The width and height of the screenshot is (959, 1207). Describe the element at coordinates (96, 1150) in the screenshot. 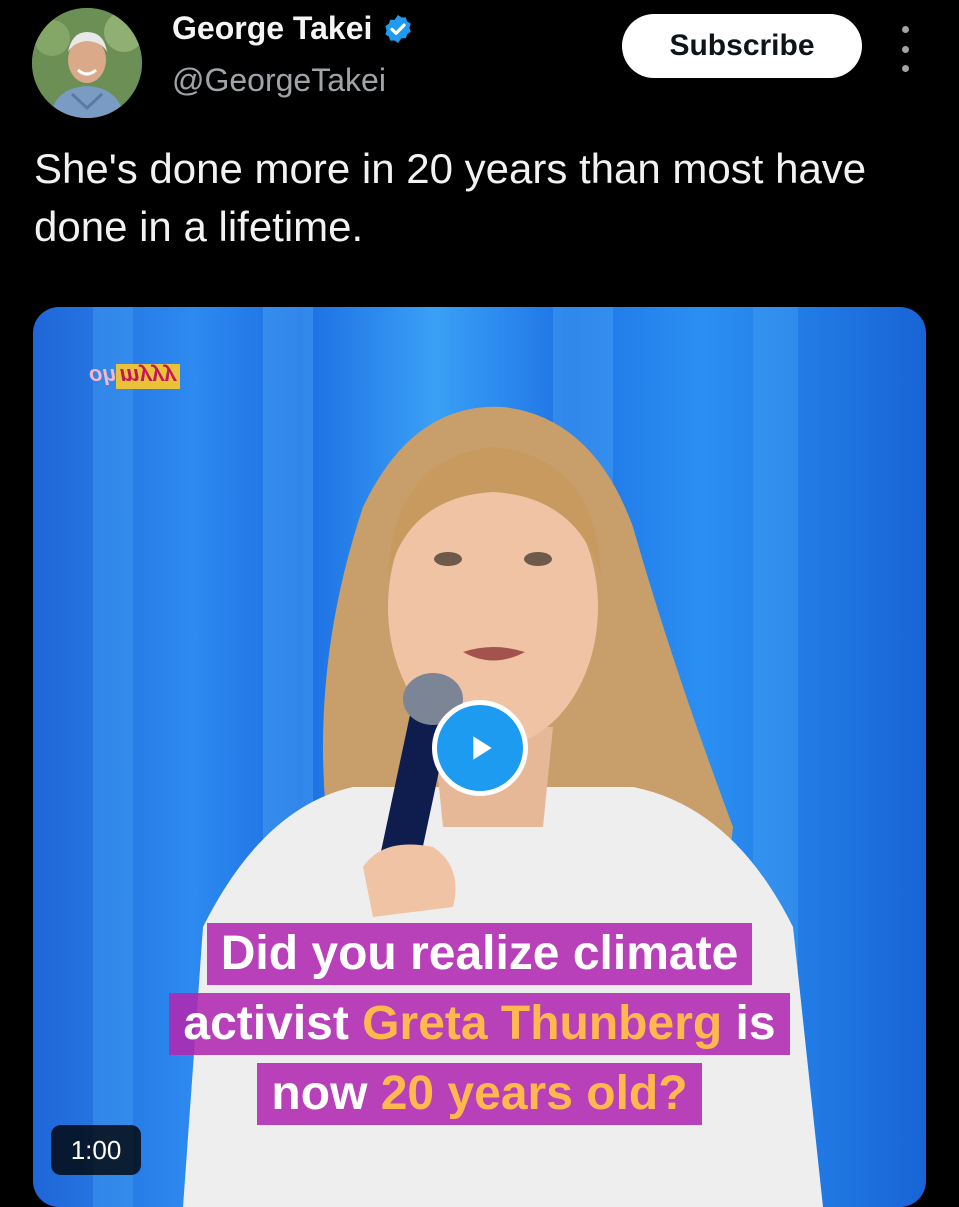

I see `video-duration: 1:00` at that location.